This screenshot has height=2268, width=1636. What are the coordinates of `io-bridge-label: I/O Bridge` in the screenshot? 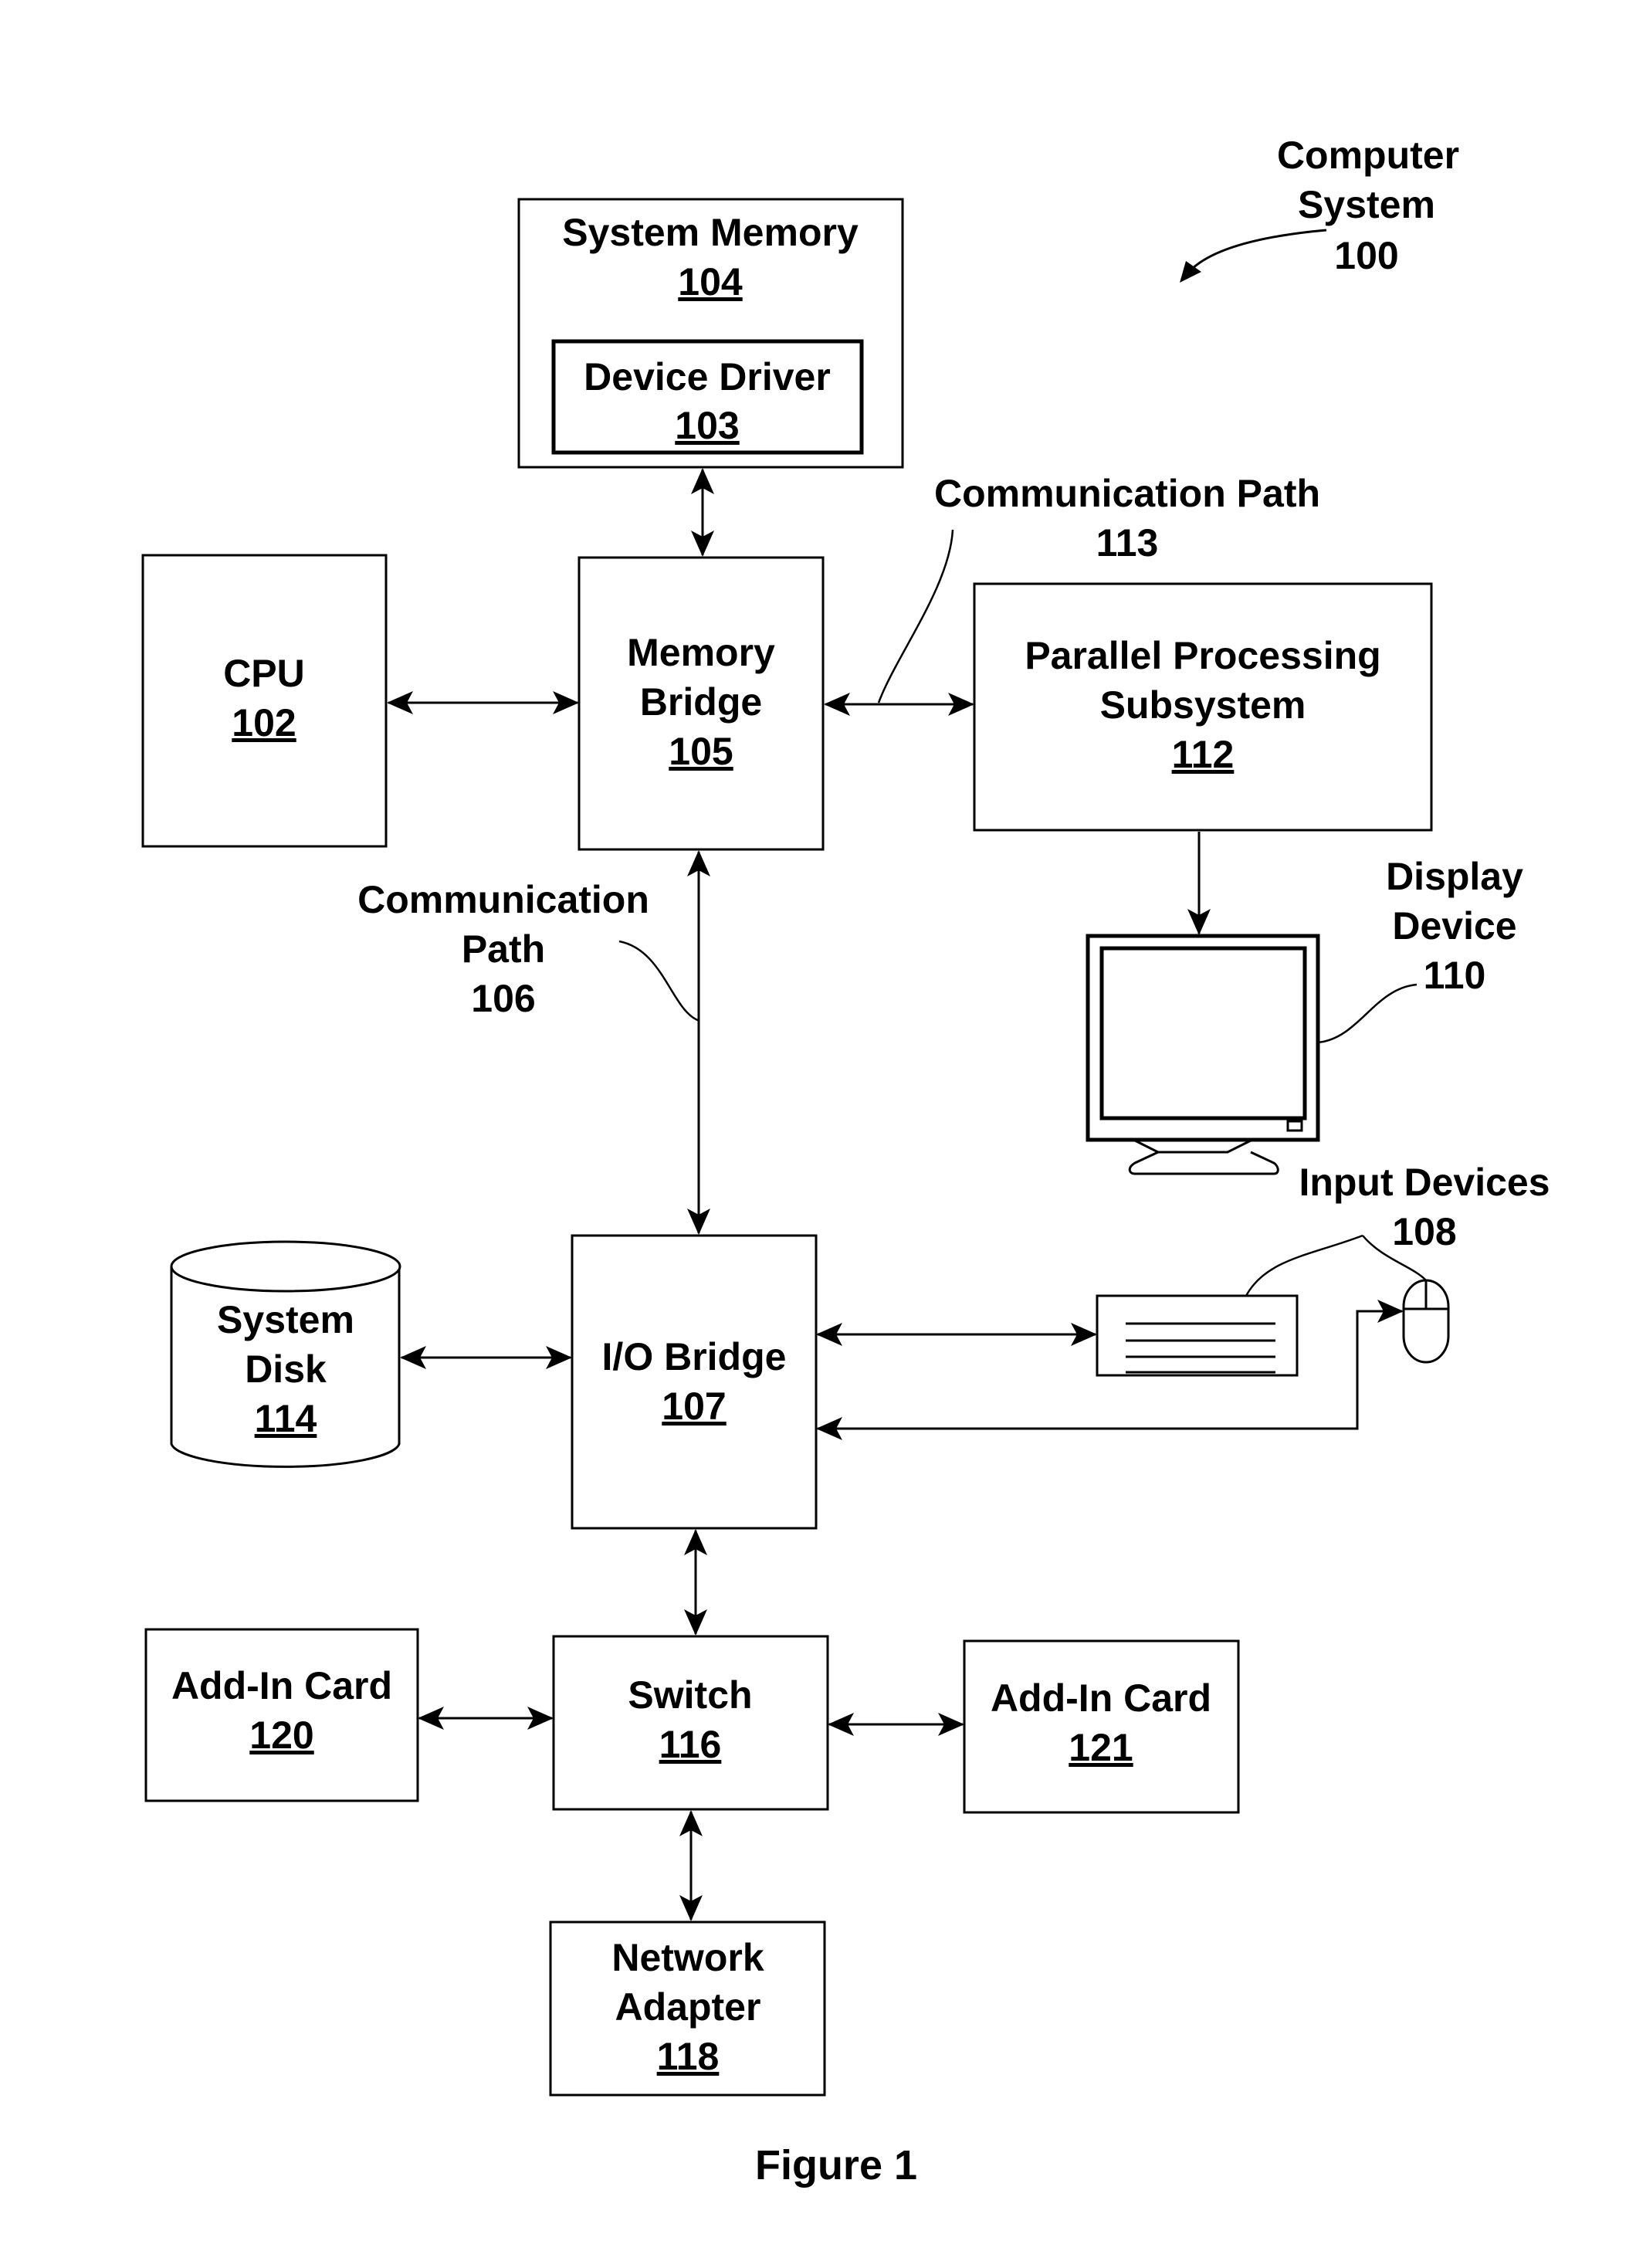 It's located at (694, 1356).